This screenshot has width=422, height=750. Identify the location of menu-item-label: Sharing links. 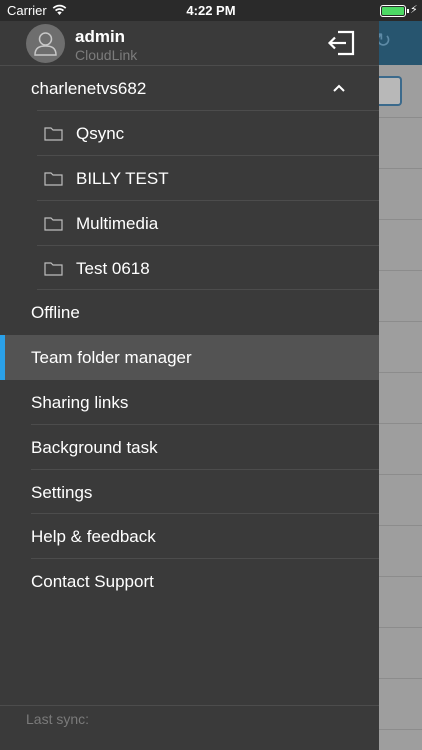
(80, 402).